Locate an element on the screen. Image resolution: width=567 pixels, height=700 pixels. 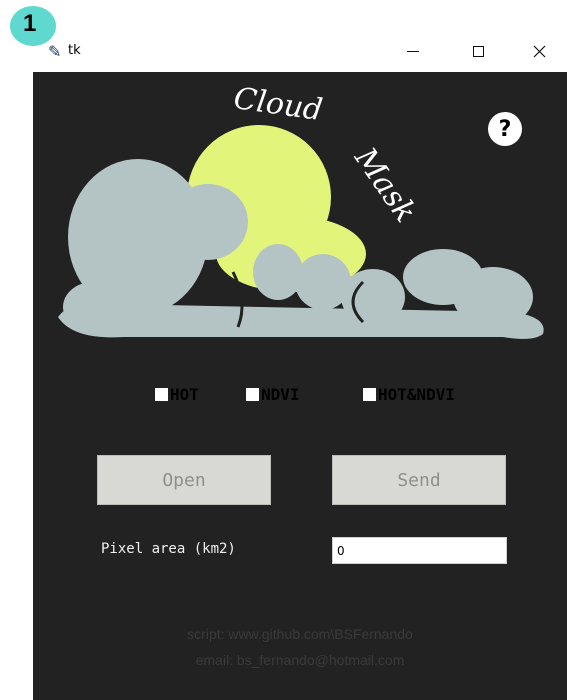
logo-text-cloud: Cloud is located at coordinates (277, 104).